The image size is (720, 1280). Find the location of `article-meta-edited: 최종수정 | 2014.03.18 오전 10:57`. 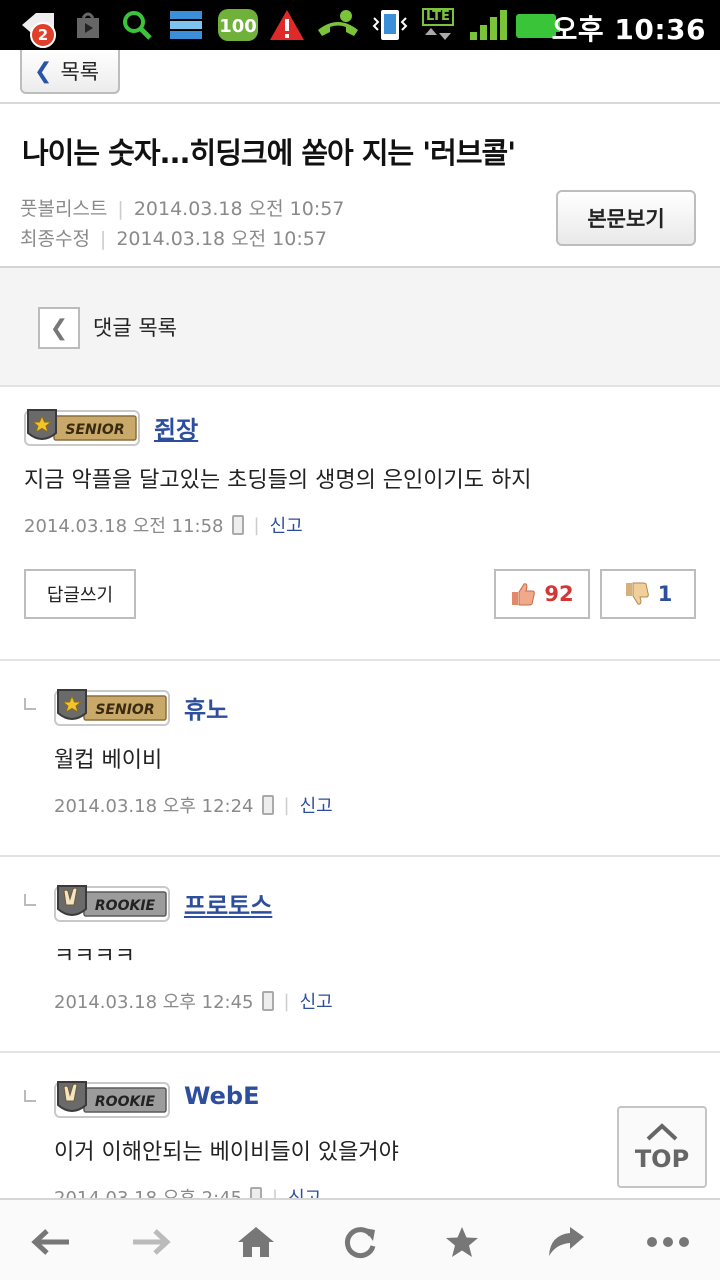

article-meta-edited: 최종수정 | 2014.03.18 오전 10:57 is located at coordinates (173, 239).